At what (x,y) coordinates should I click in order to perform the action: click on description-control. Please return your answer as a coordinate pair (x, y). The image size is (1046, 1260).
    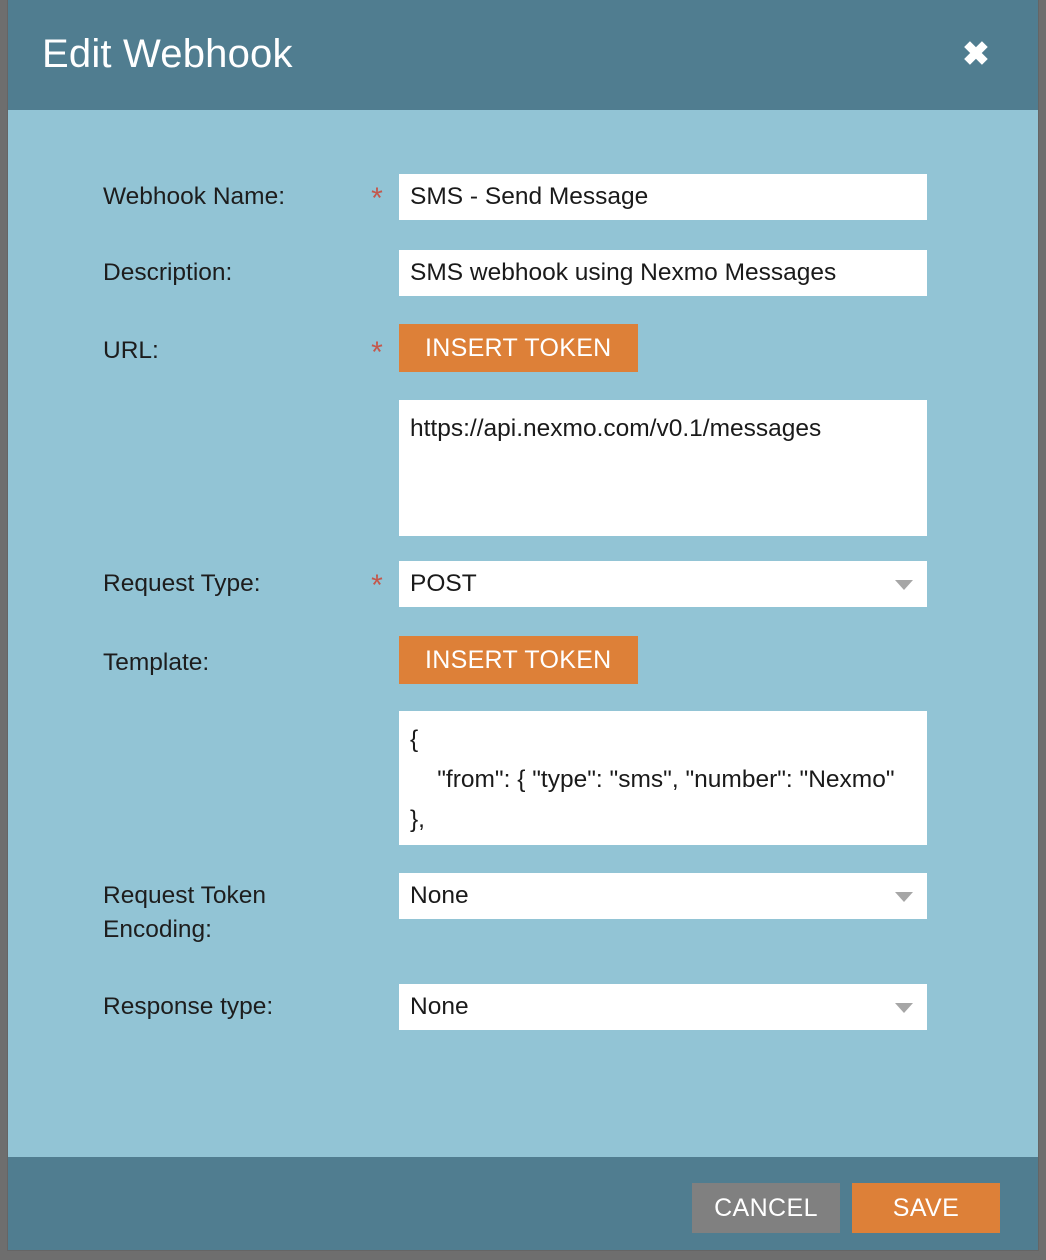
    Looking at the image, I should click on (663, 273).